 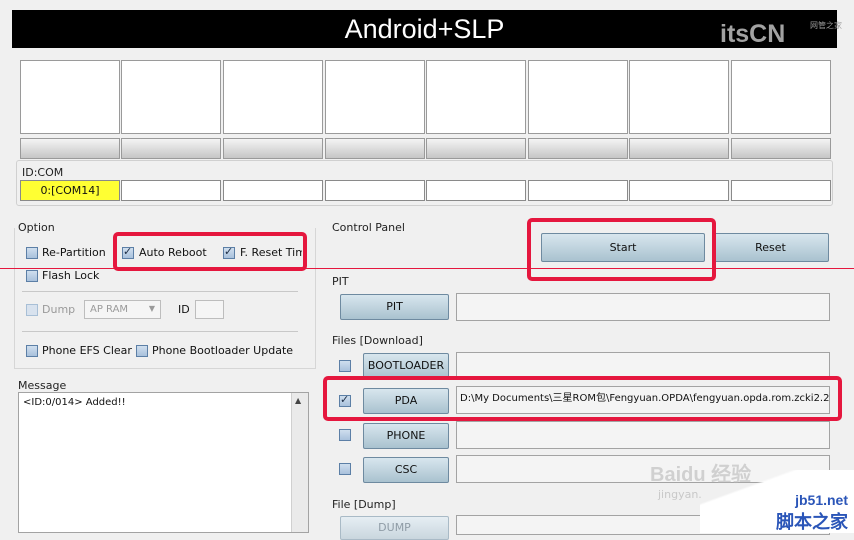 What do you see at coordinates (87, 350) in the screenshot?
I see `efs-clear-label: Phone EFS Clear` at bounding box center [87, 350].